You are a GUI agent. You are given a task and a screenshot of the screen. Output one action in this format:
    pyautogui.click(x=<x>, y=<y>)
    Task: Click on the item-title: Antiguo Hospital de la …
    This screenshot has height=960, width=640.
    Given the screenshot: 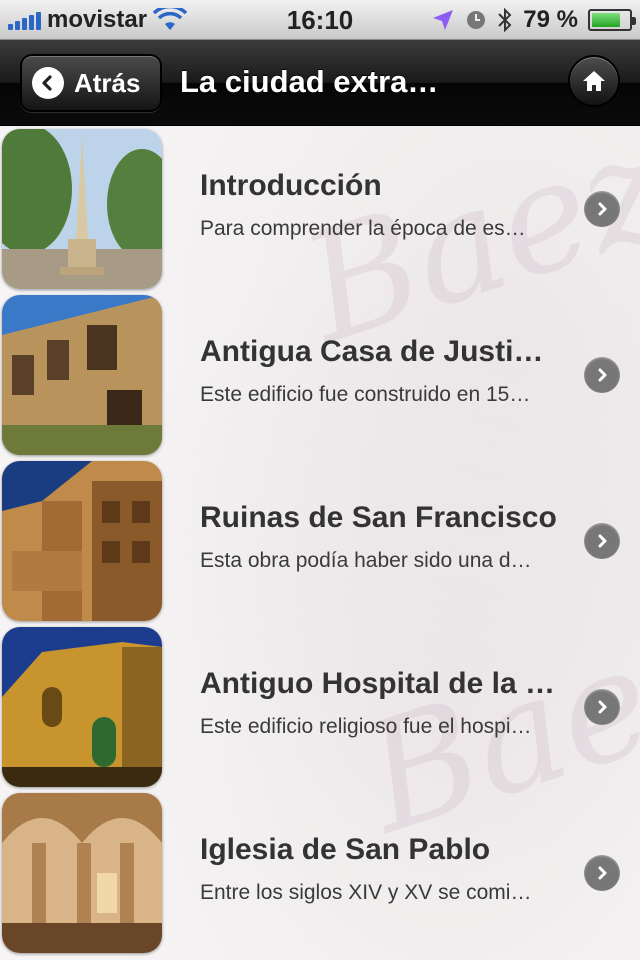 What is the action you would take?
    pyautogui.click(x=378, y=683)
    